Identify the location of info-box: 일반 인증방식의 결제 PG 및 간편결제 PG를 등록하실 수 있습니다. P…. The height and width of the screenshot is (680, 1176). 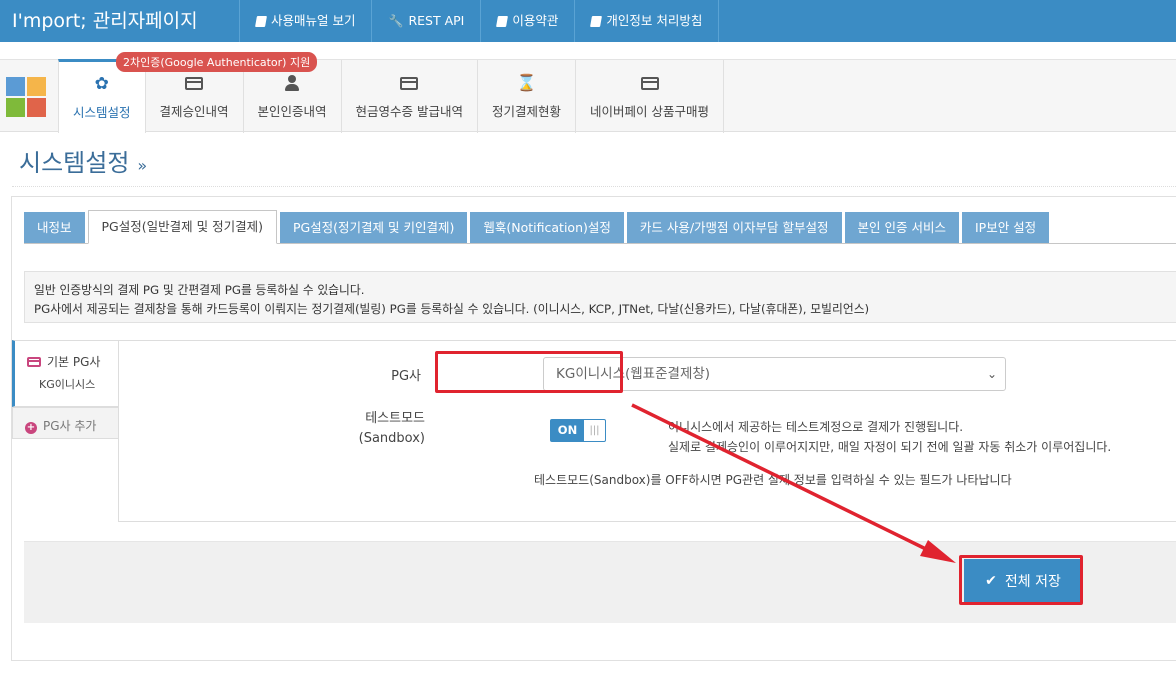
(600, 297).